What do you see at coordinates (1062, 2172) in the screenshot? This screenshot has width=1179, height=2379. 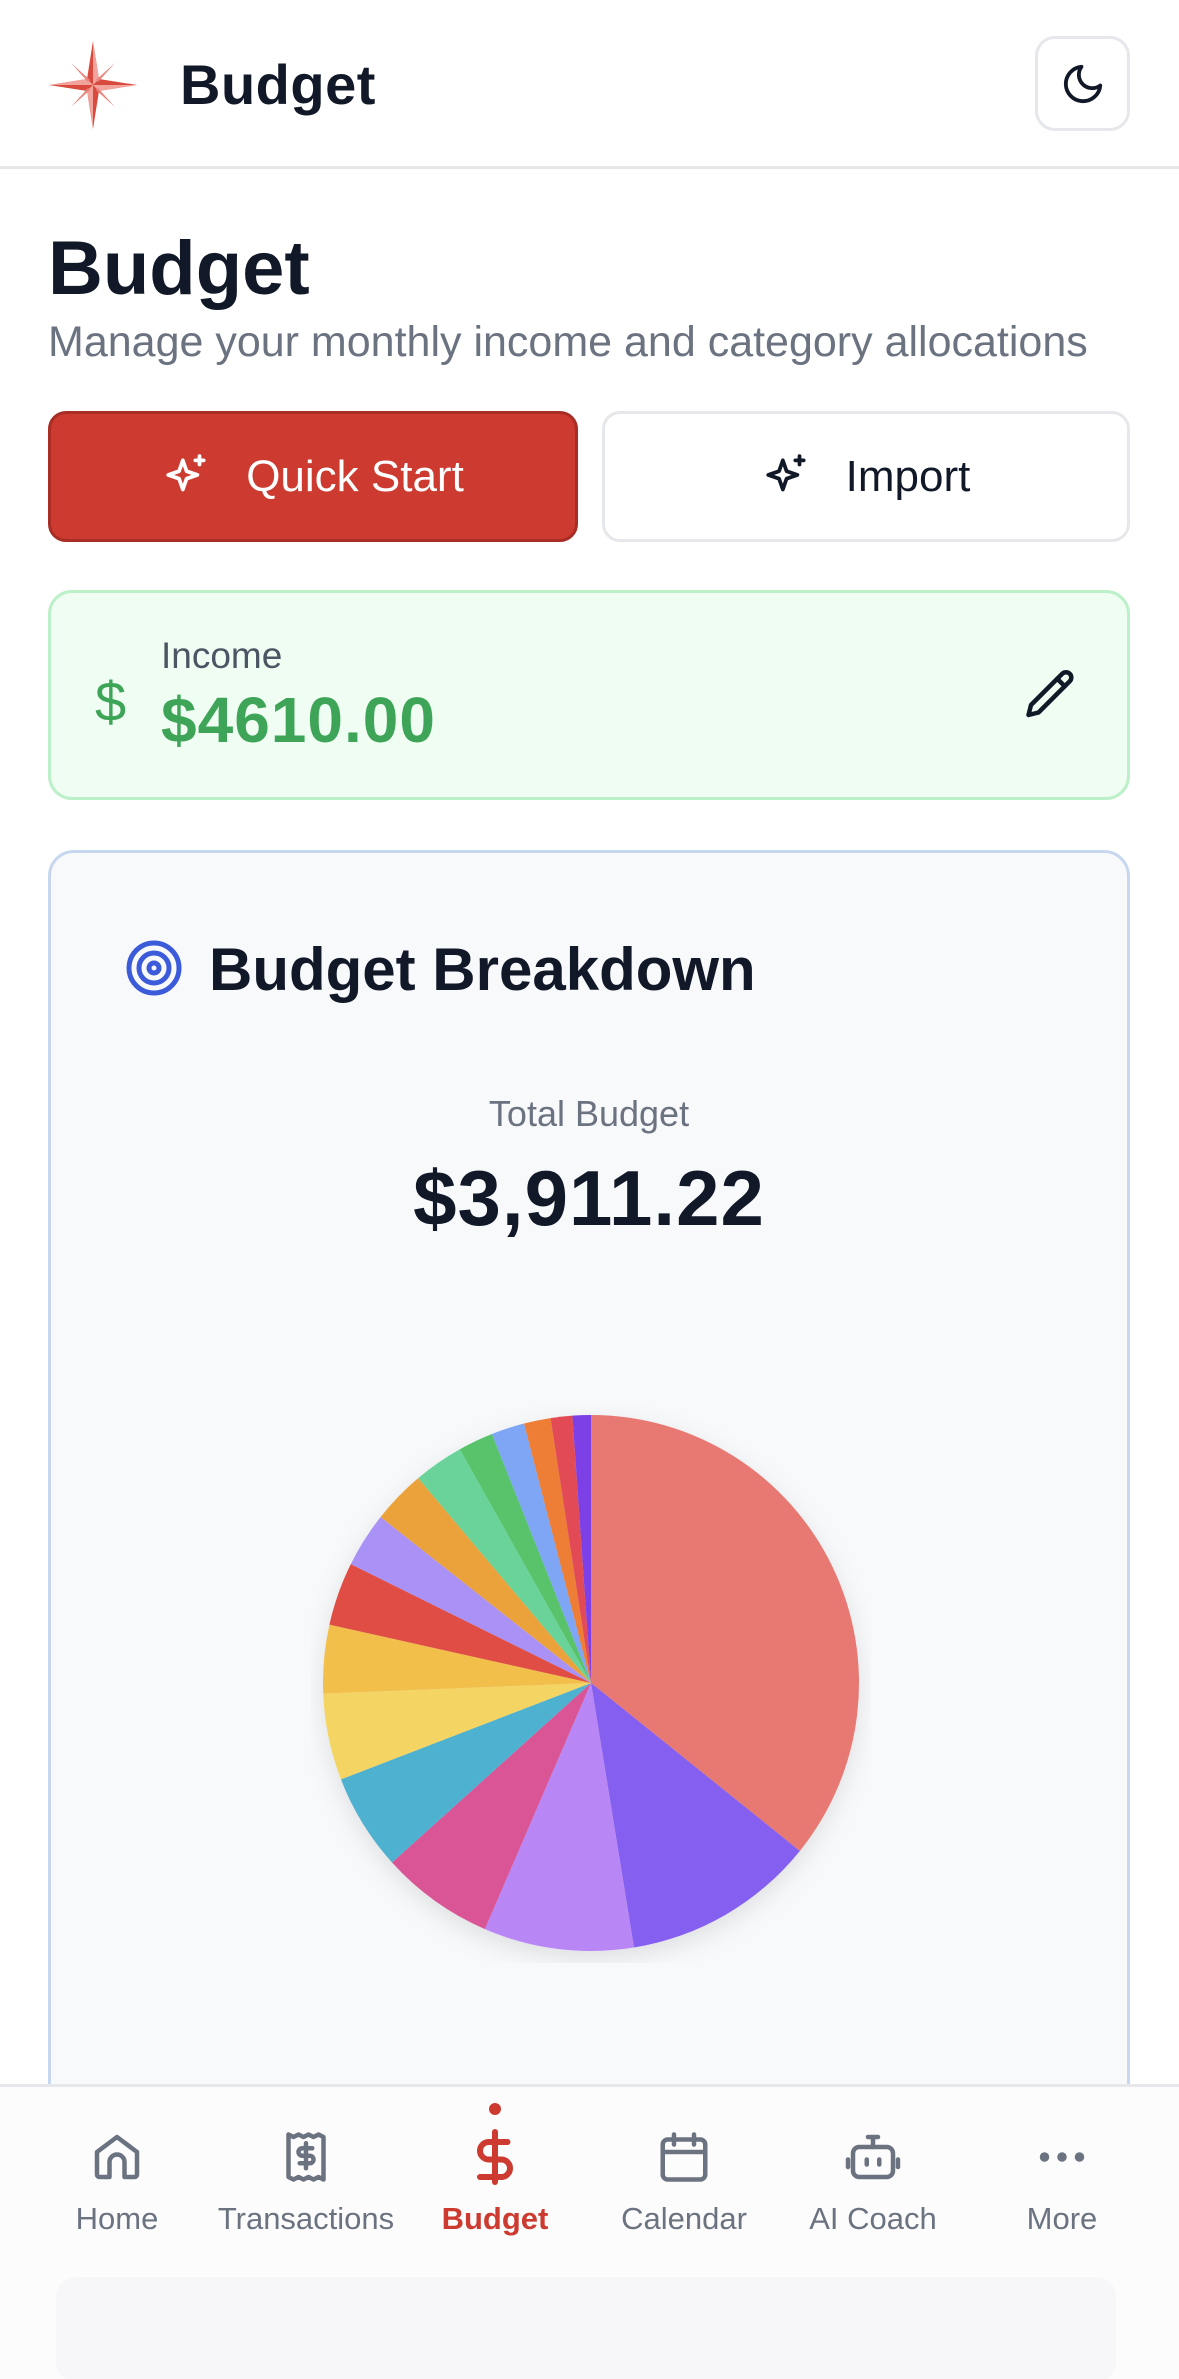 I see `nav-more: More` at bounding box center [1062, 2172].